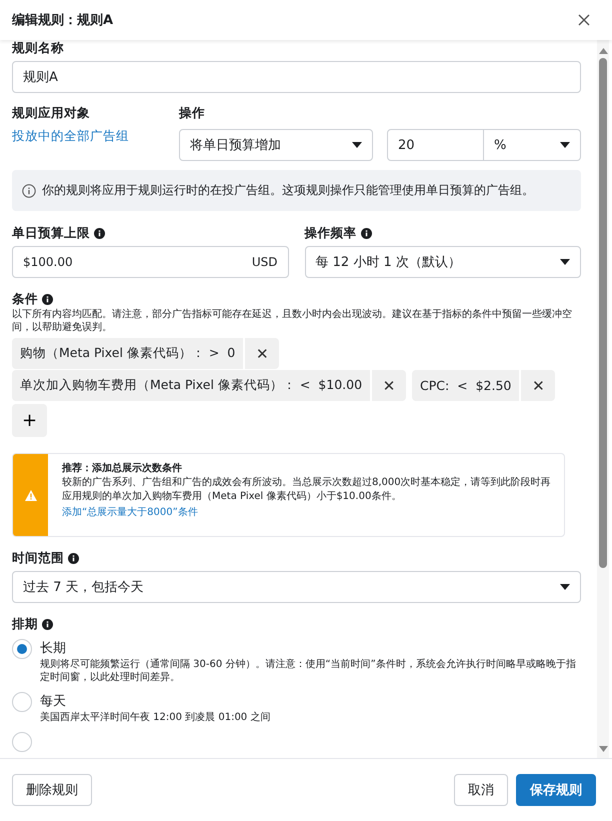 The width and height of the screenshot is (612, 821). Describe the element at coordinates (150, 262) in the screenshot. I see `budget-field: $100.00 USD` at that location.